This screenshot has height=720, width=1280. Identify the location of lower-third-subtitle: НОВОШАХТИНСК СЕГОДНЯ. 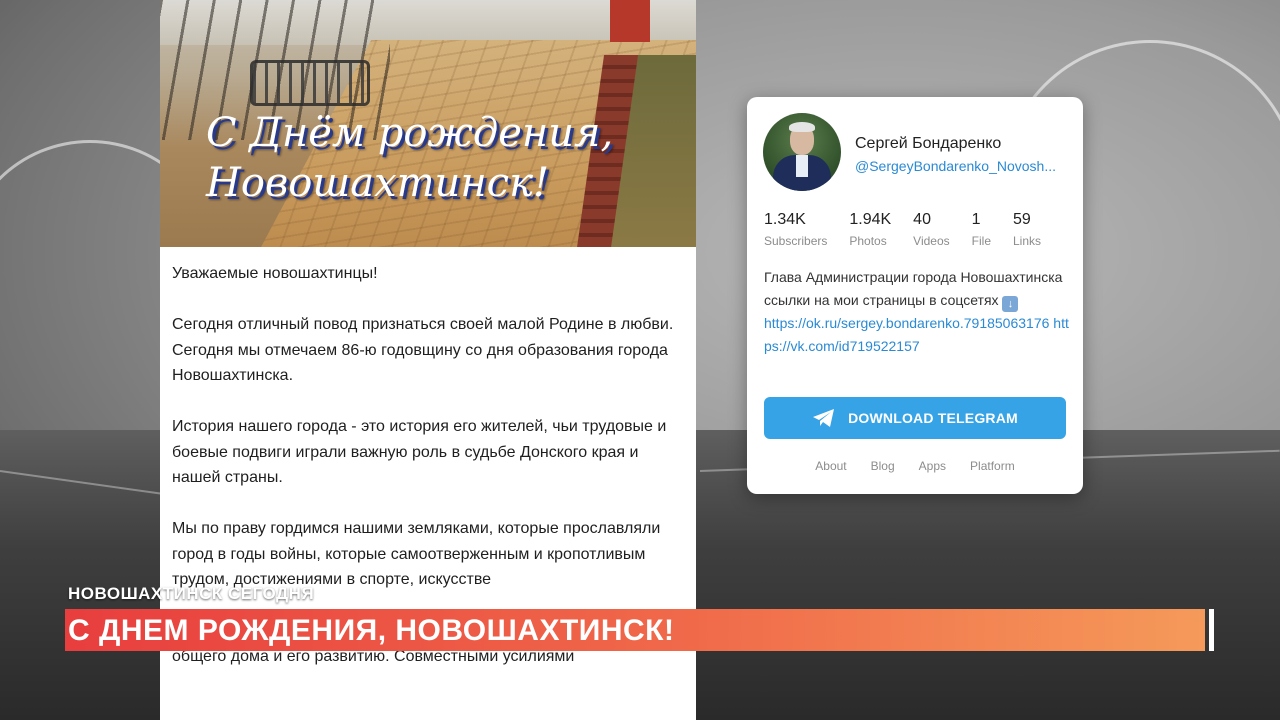
(191, 593).